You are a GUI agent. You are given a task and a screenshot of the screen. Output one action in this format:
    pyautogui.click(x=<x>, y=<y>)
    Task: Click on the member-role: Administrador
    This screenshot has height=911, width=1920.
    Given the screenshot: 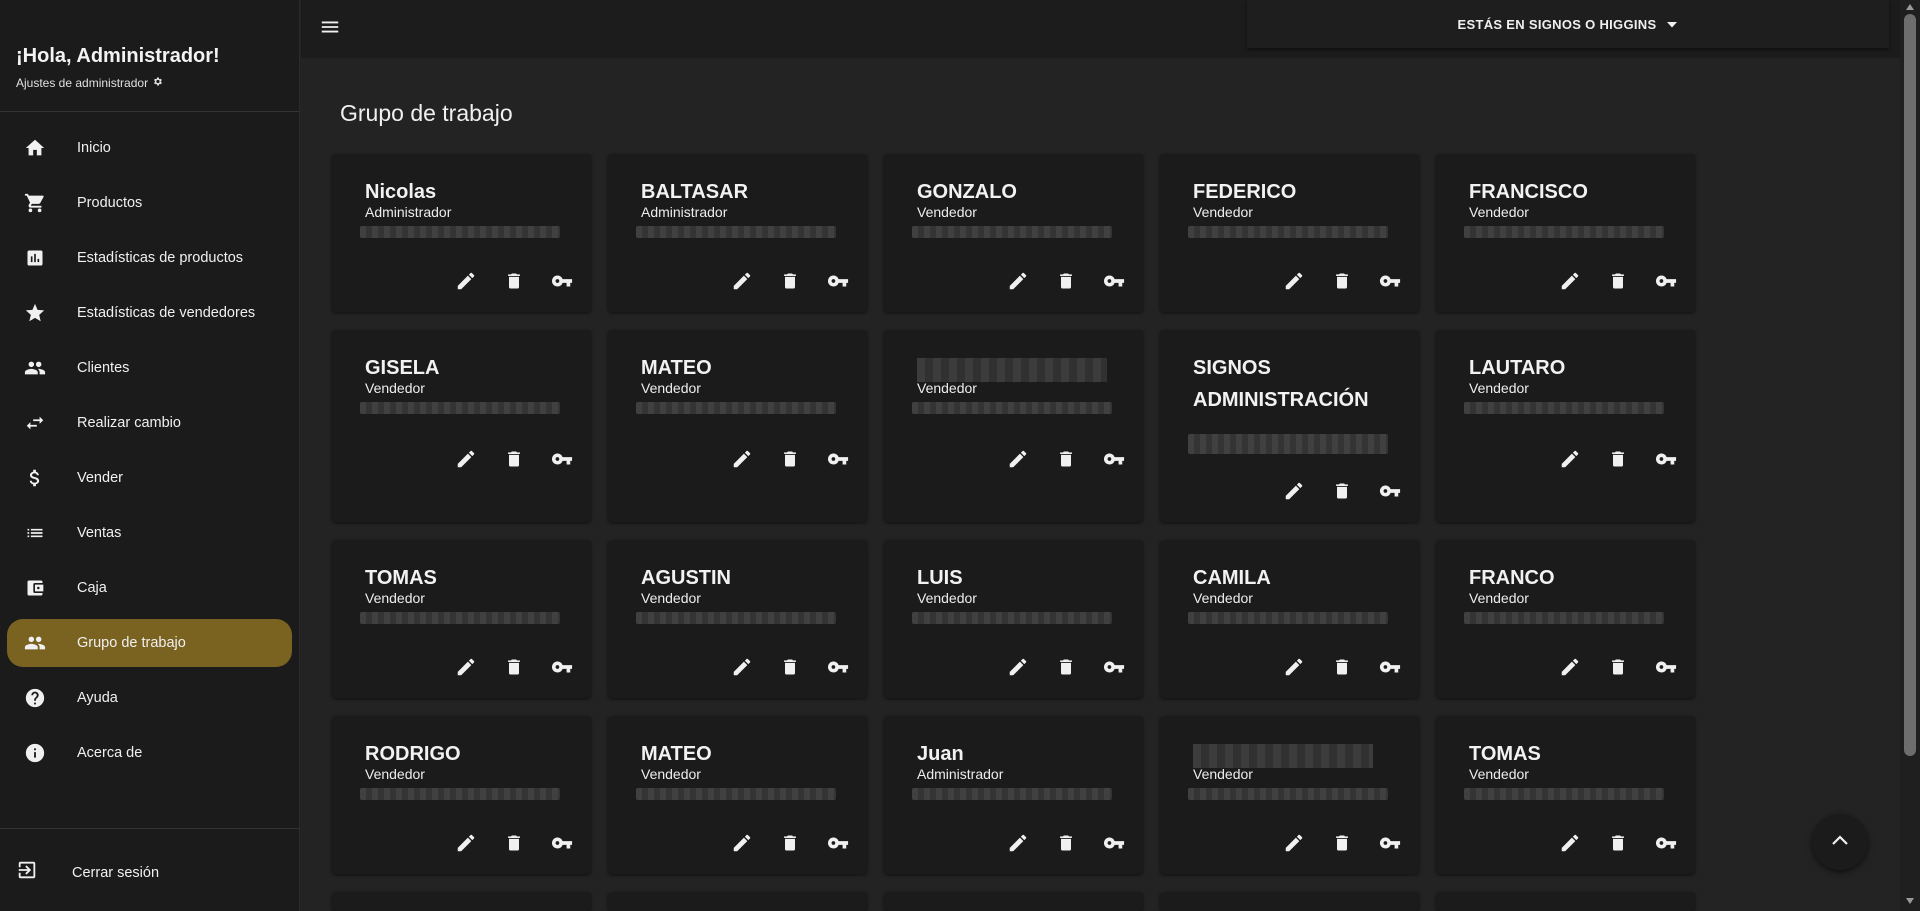 What is the action you would take?
    pyautogui.click(x=408, y=212)
    